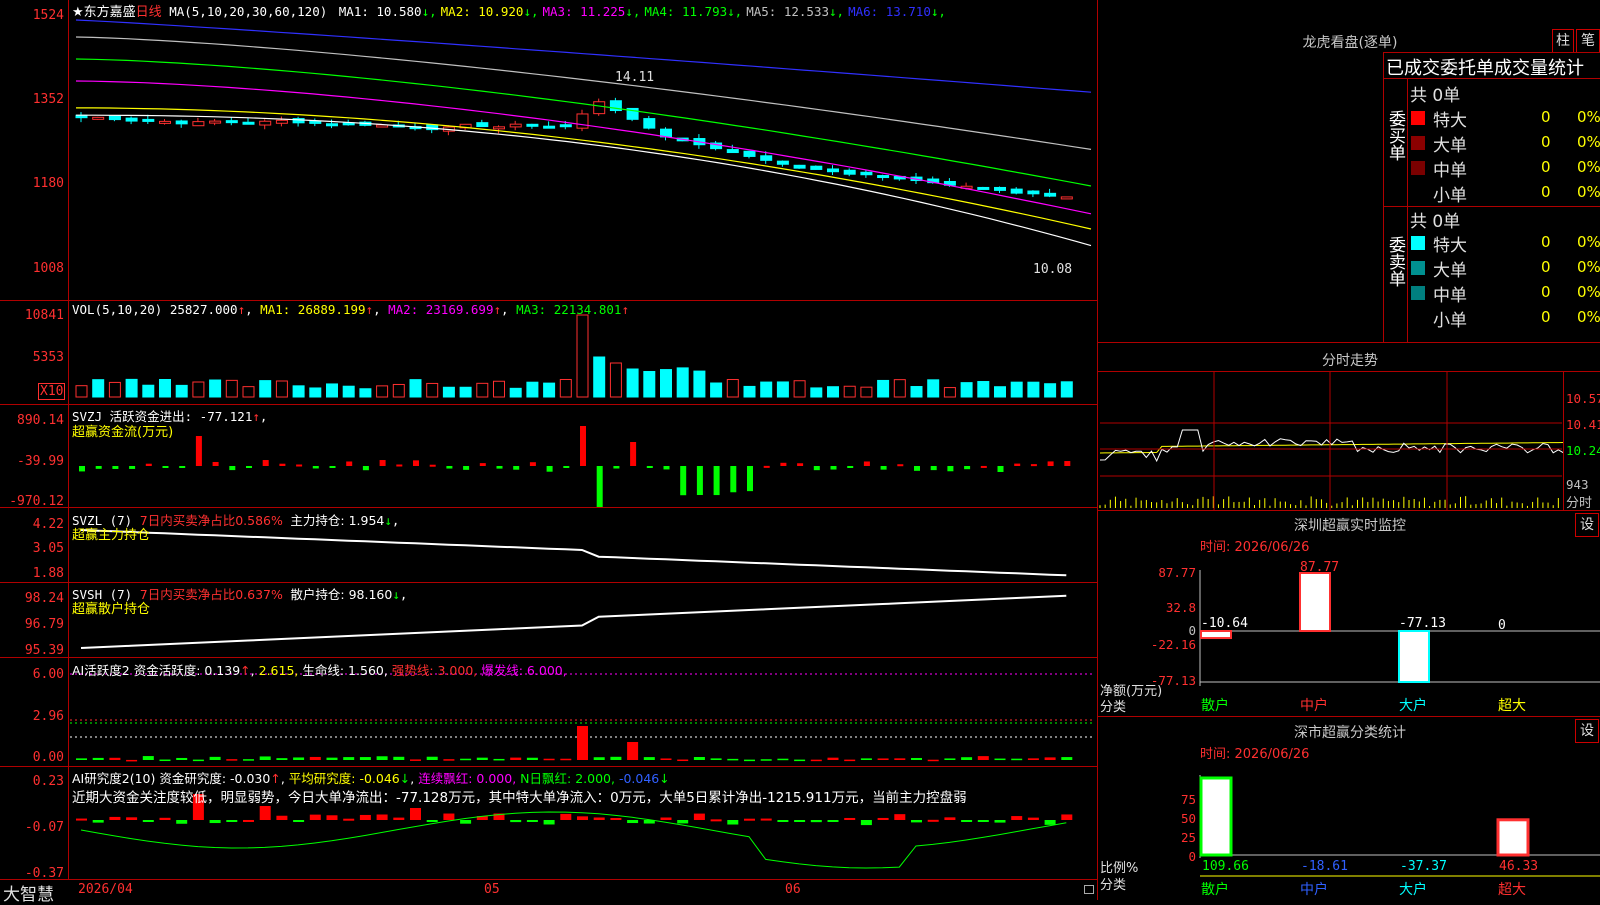 Image resolution: width=1600 pixels, height=905 pixels. What do you see at coordinates (793, 889) in the screenshot?
I see `date-axis-jun: 06` at bounding box center [793, 889].